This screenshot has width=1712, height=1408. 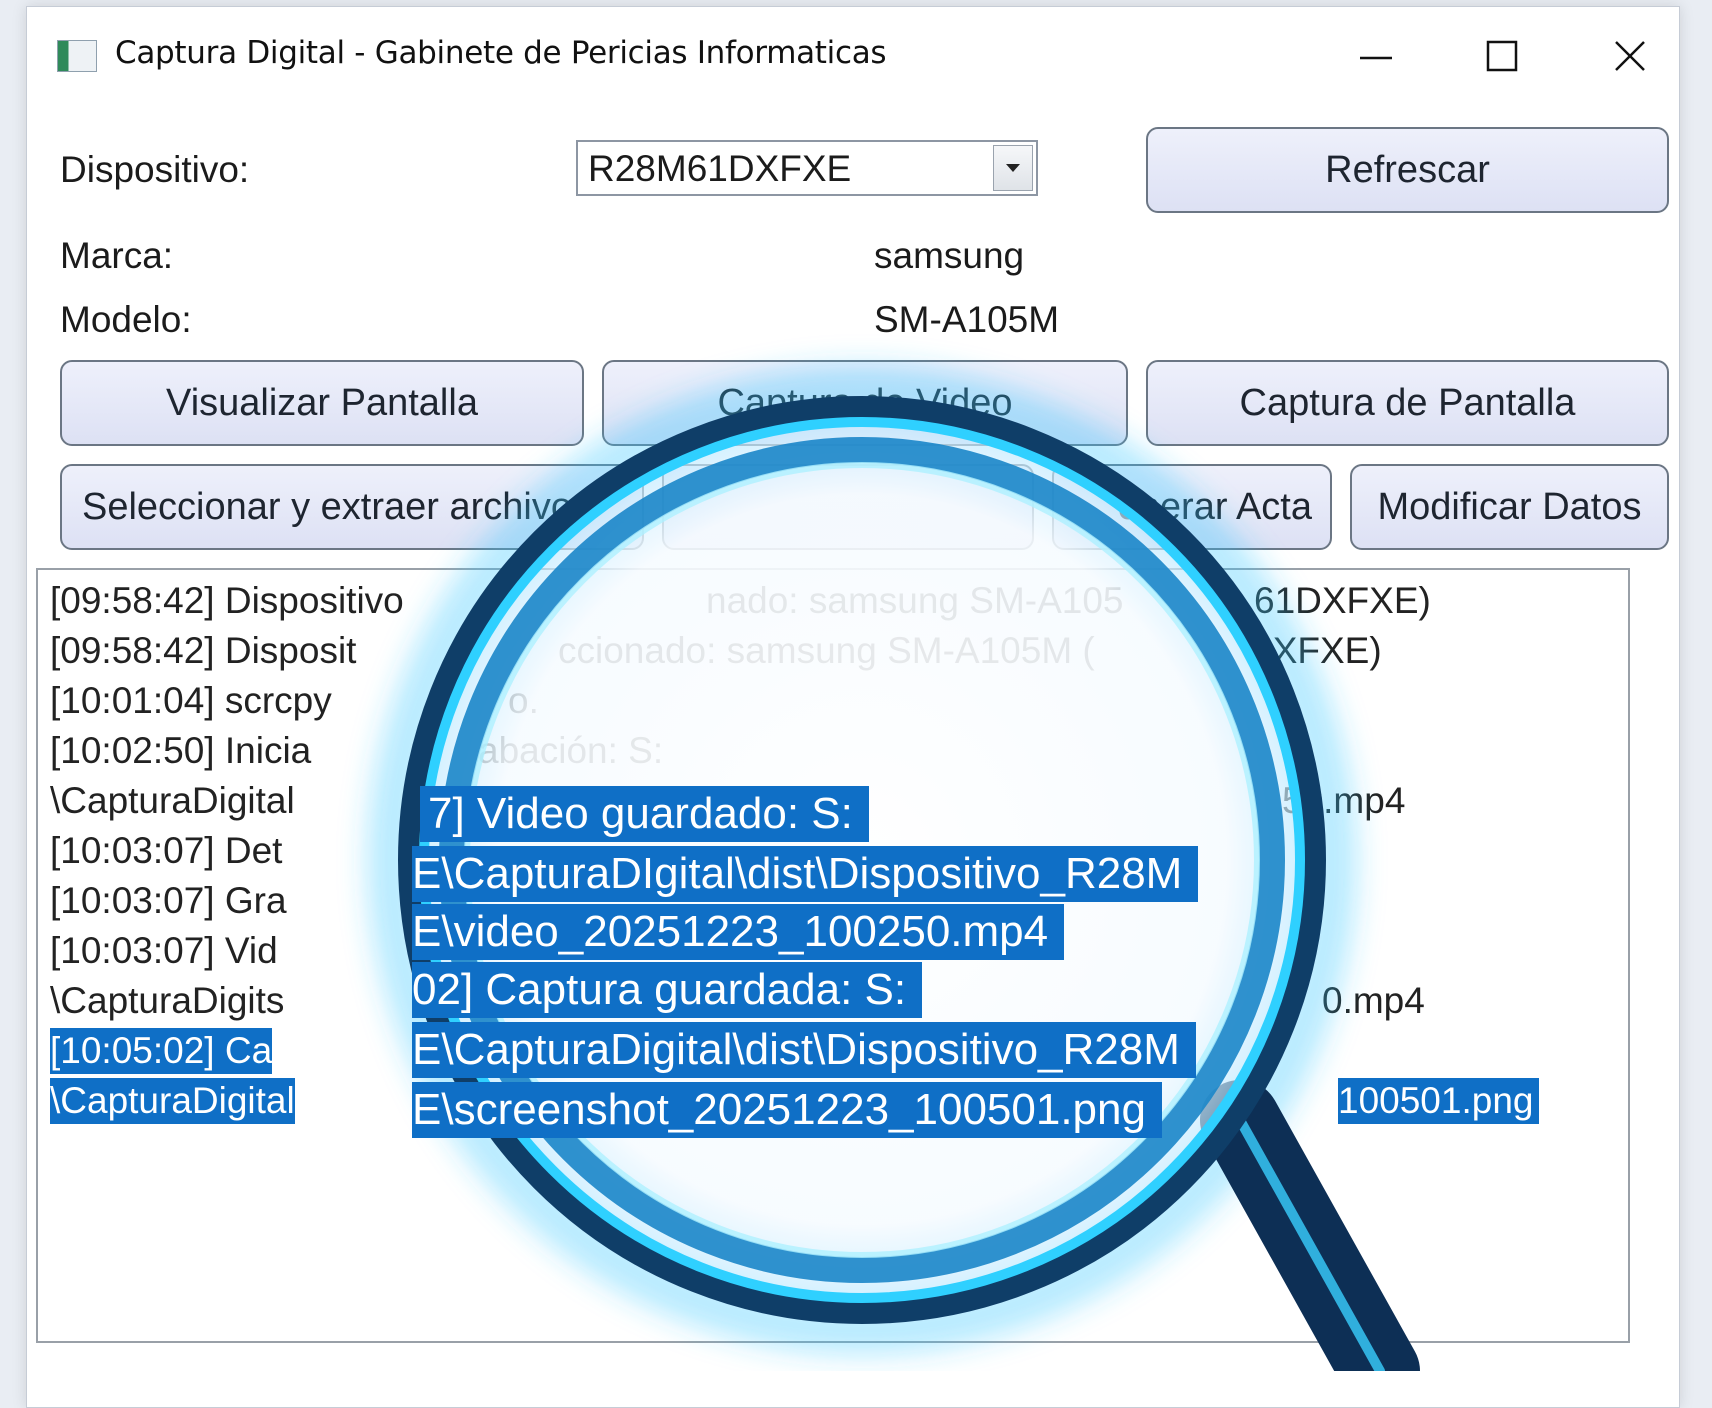 I want to click on screen-capture-button: Captura de Pantalla, so click(x=1407, y=403).